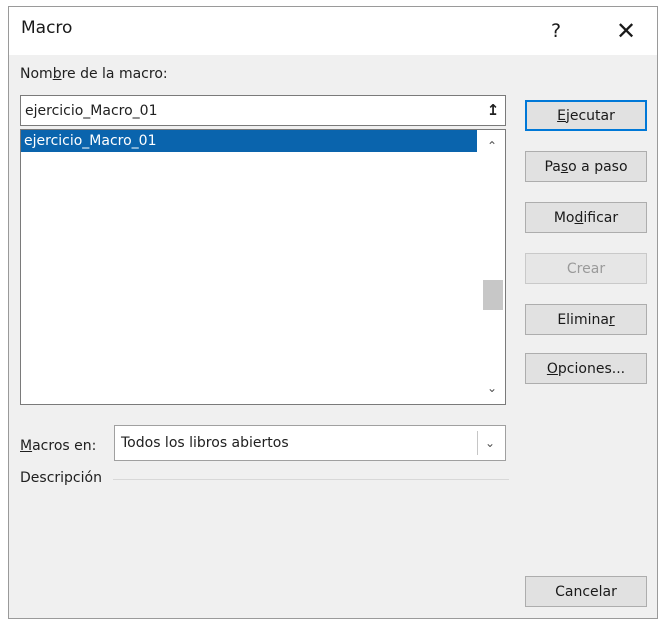 The height and width of the screenshot is (620, 660). Describe the element at coordinates (310, 443) in the screenshot. I see `macros-in-select: Todos los libros abiertos ⌄` at that location.